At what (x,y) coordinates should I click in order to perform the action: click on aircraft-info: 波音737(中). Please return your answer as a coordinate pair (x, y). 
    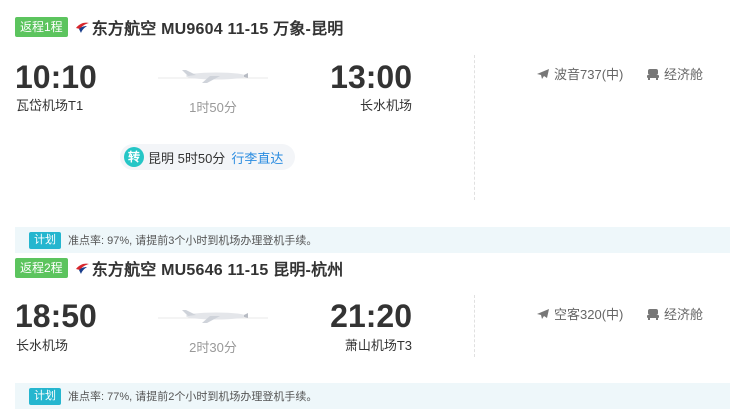
    Looking at the image, I should click on (579, 73).